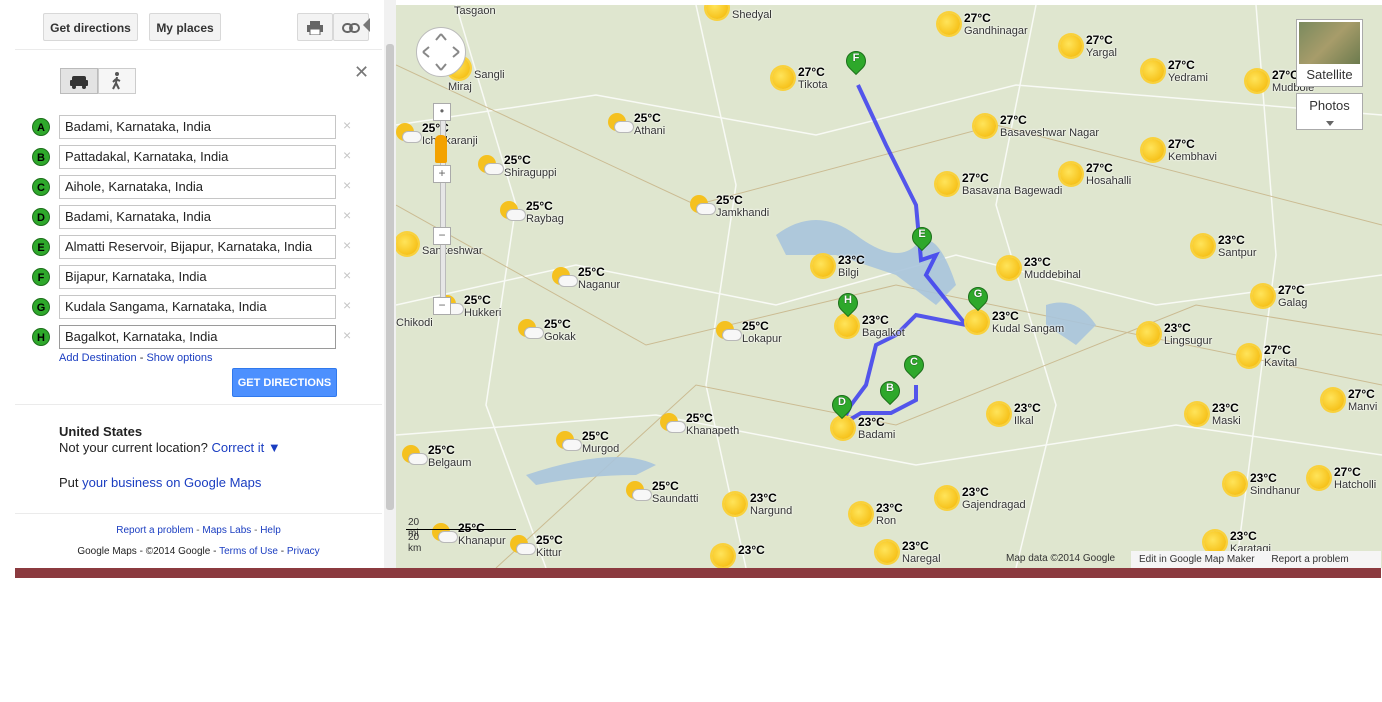  I want to click on route-marker-icon: E, so click(922, 239).